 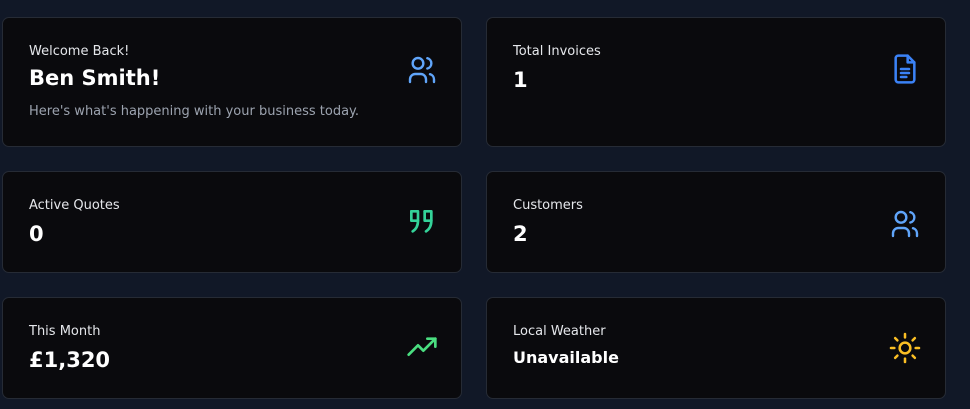 What do you see at coordinates (422, 222) in the screenshot?
I see `quote-icon` at bounding box center [422, 222].